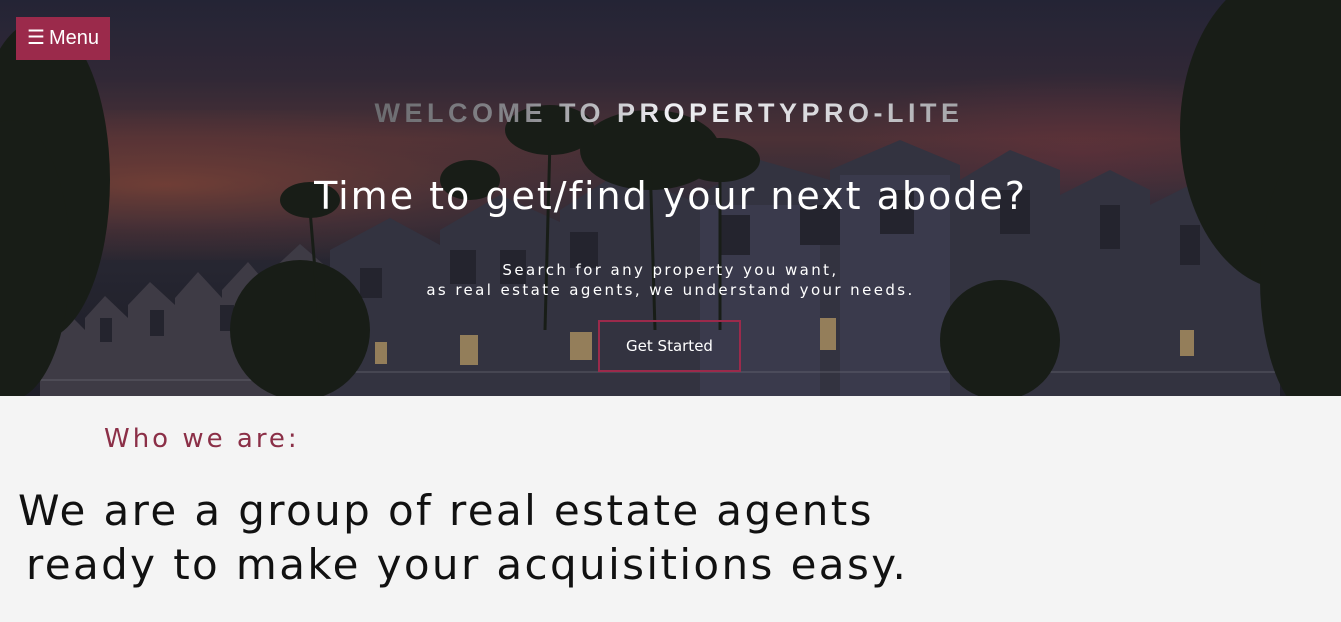  What do you see at coordinates (36, 38) in the screenshot?
I see `hamburger-icon: ☰` at bounding box center [36, 38].